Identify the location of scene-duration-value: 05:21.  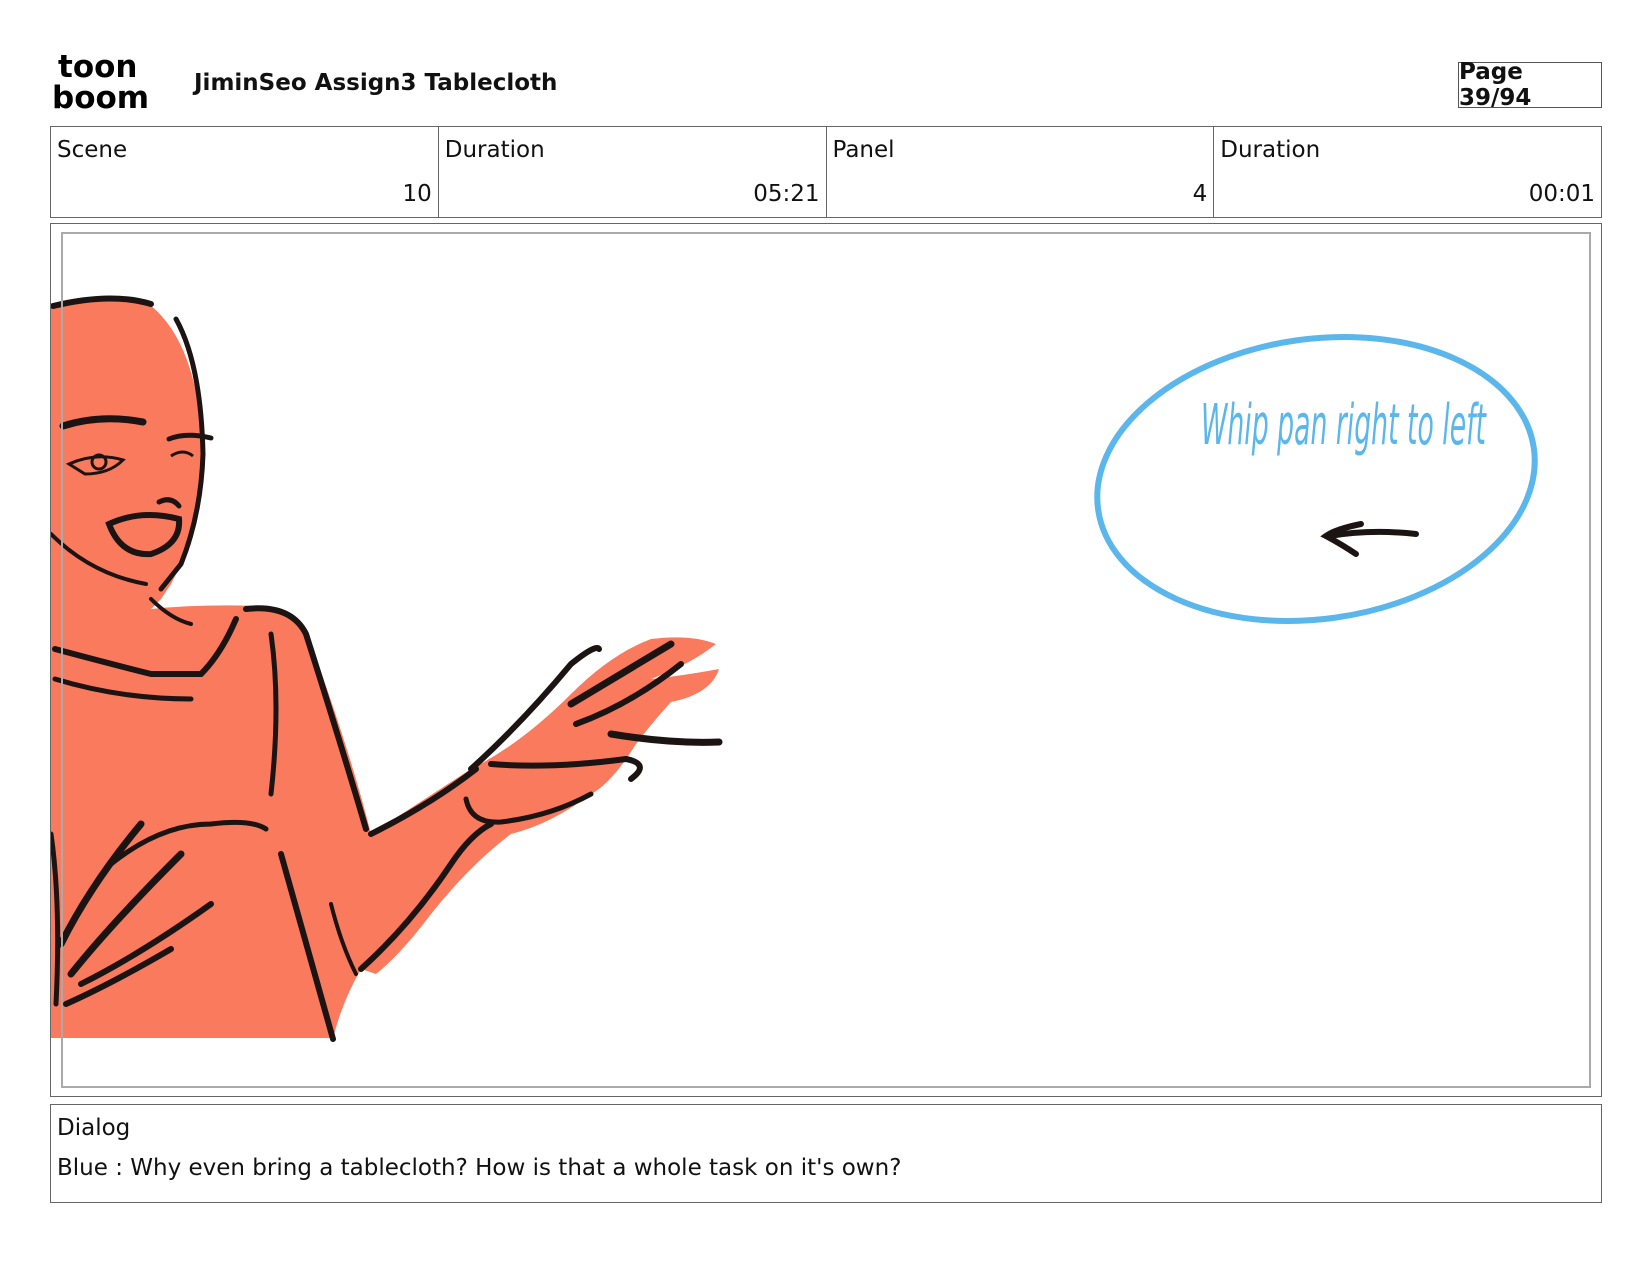
(786, 194).